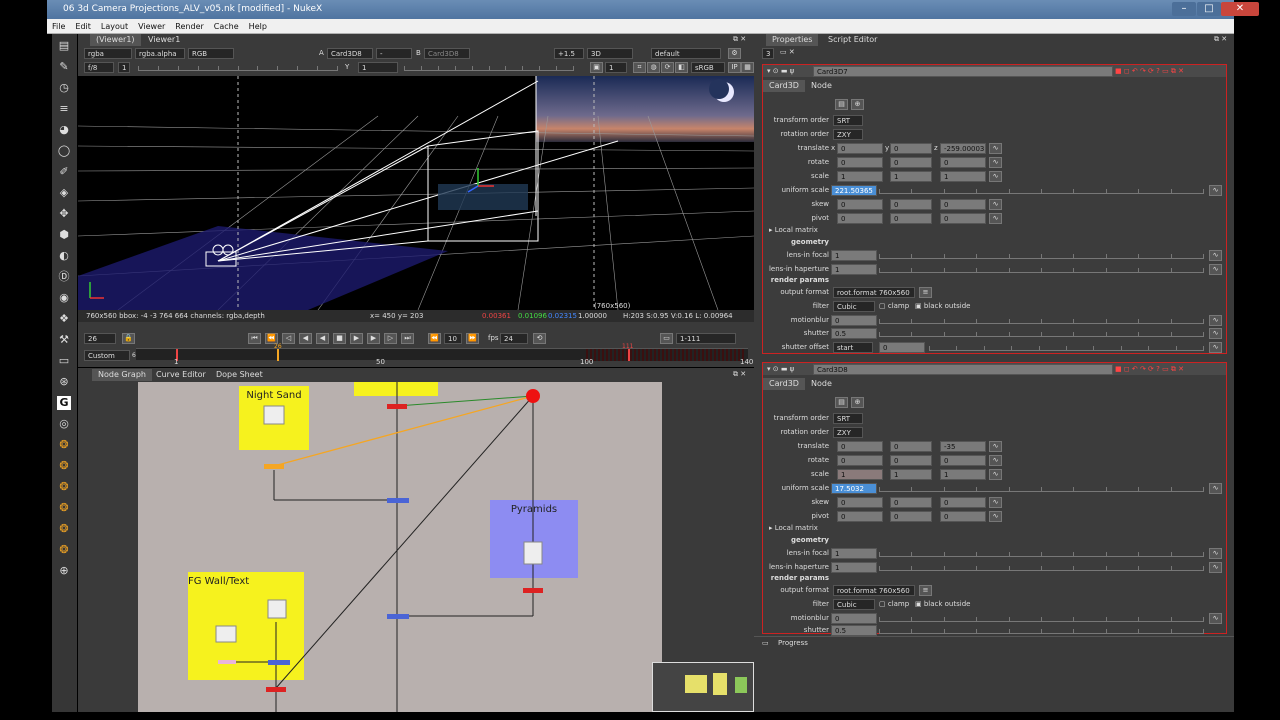 The height and width of the screenshot is (720, 1280). What do you see at coordinates (995, 460) in the screenshot?
I see `panel-card3d8-rotate-anim-icon: ∿` at bounding box center [995, 460].